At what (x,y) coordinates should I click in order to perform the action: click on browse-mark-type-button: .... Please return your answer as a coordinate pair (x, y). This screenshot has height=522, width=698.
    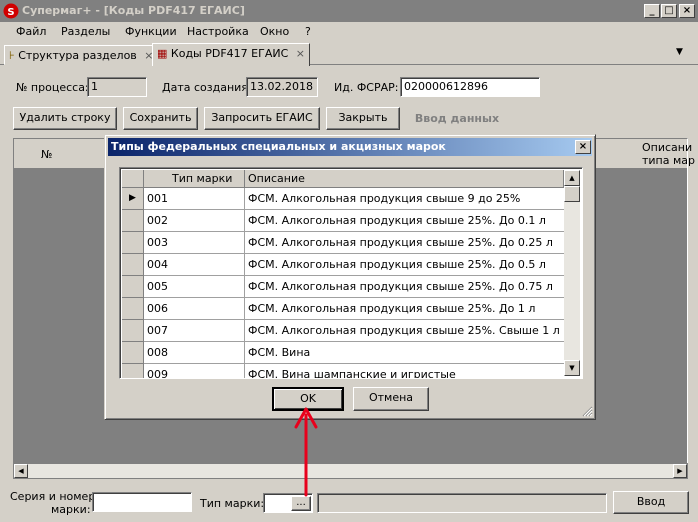
    Looking at the image, I should click on (301, 503).